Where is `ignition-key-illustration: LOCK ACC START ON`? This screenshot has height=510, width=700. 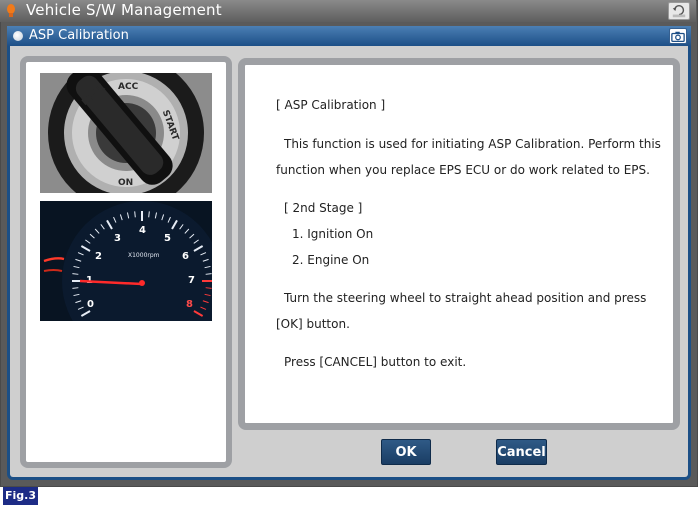 ignition-key-illustration: LOCK ACC START ON is located at coordinates (126, 133).